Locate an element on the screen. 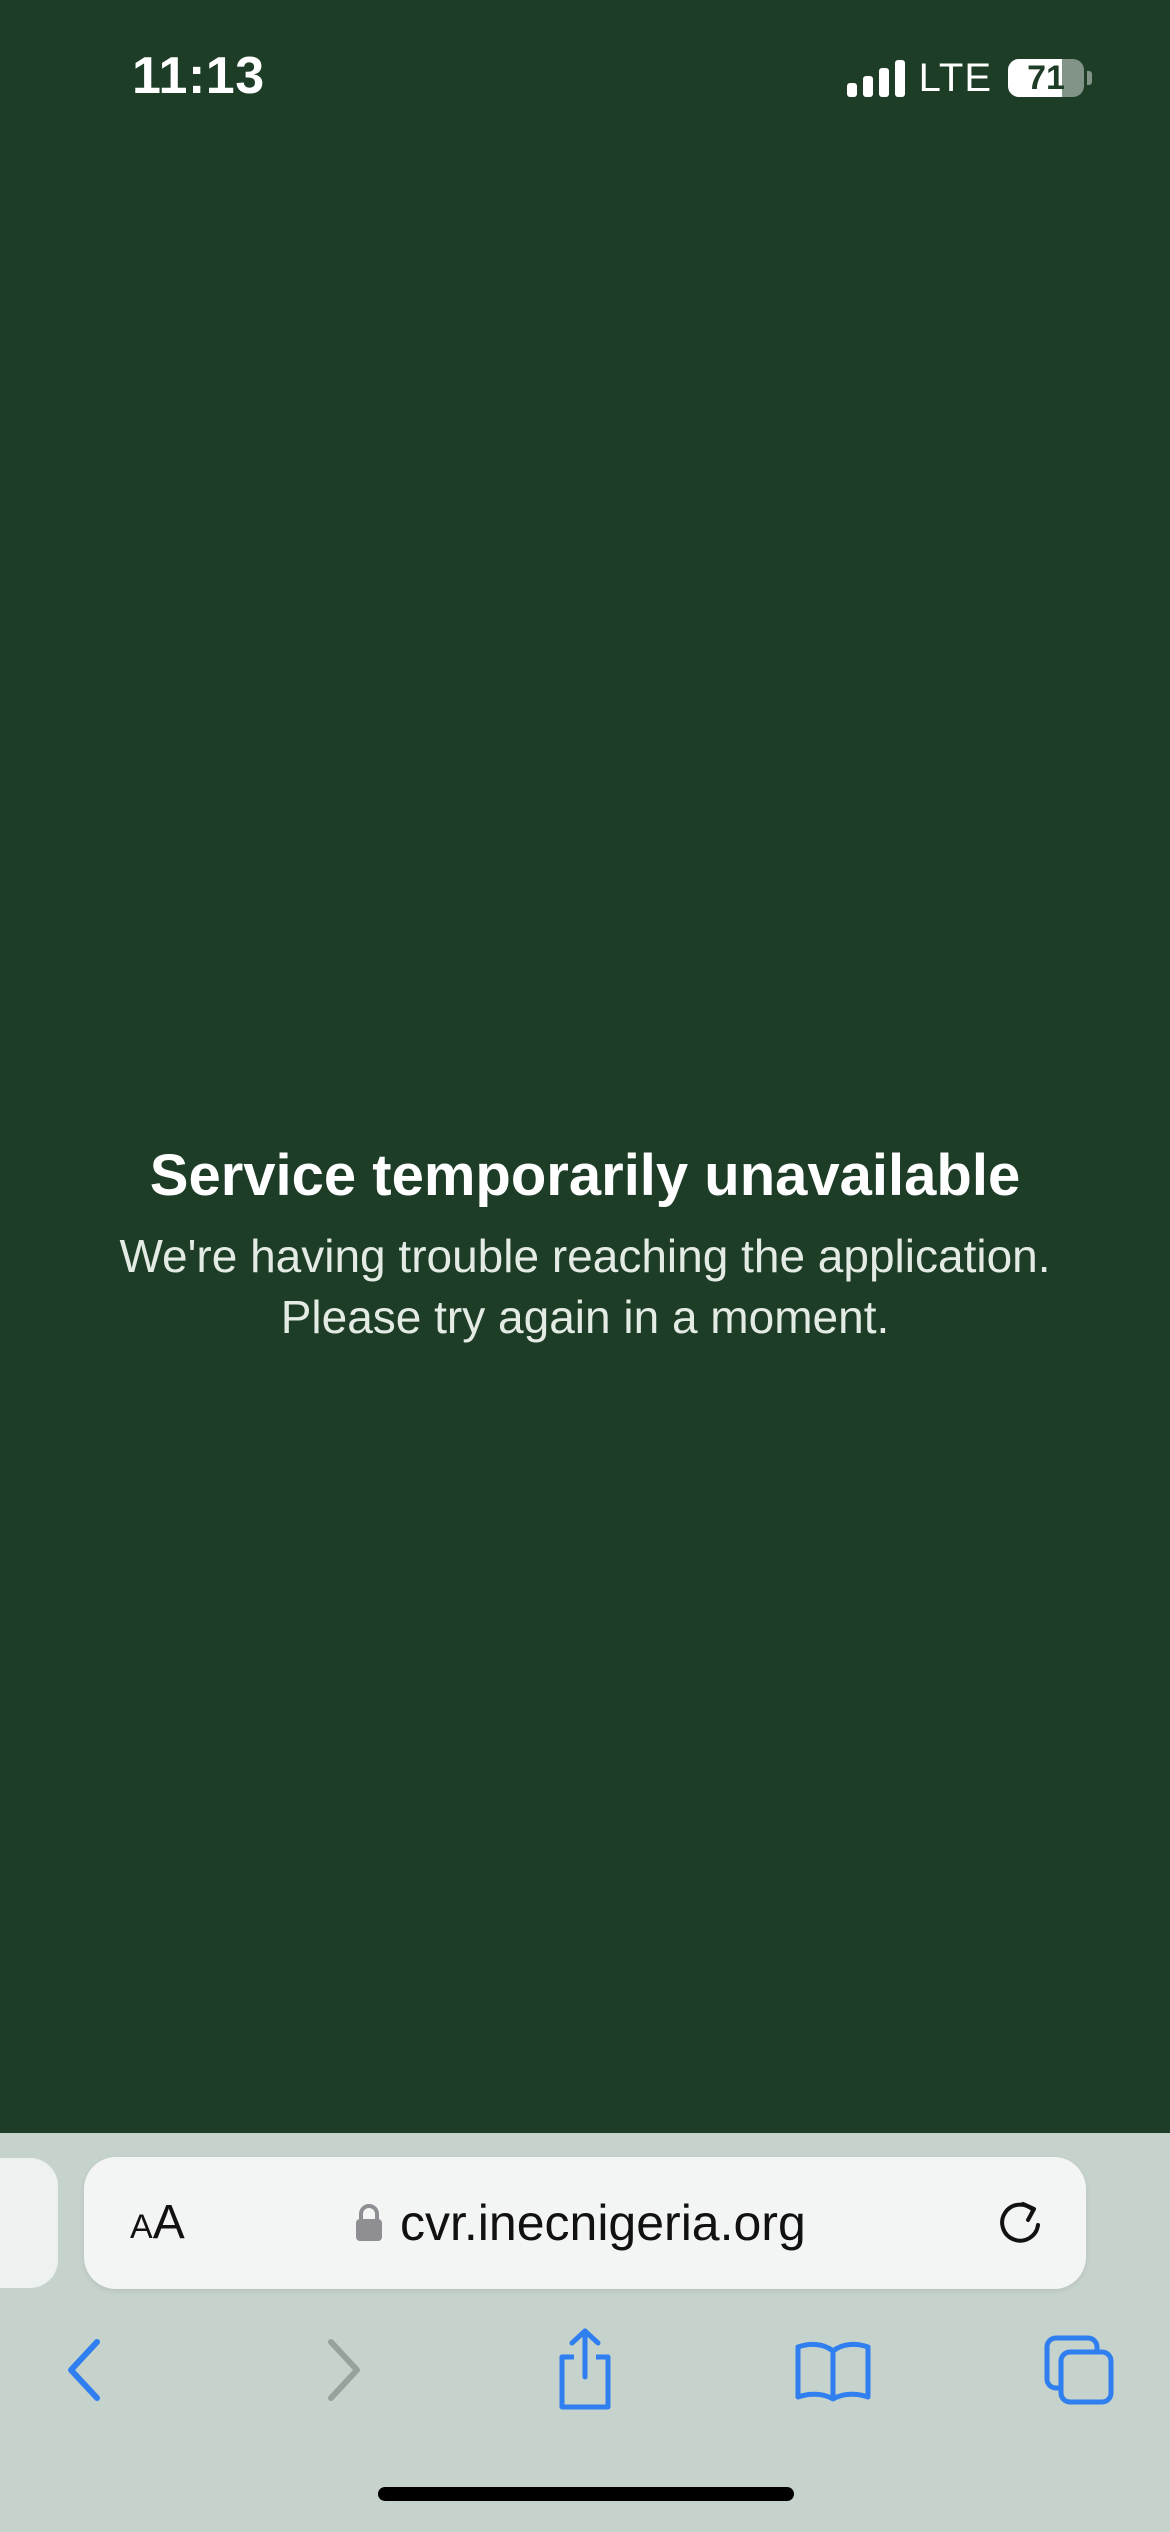 Image resolution: width=1170 pixels, height=2532 pixels. navigation-bar is located at coordinates (585, 2370).